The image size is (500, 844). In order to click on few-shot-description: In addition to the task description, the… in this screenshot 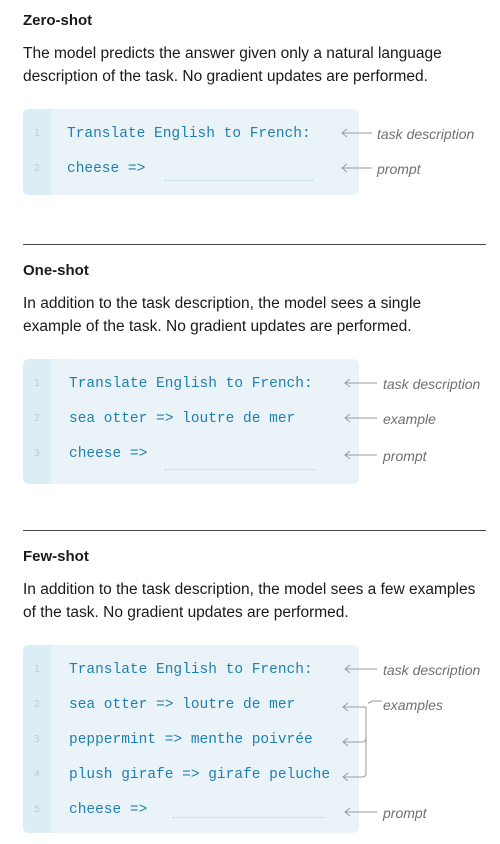, I will do `click(249, 601)`.